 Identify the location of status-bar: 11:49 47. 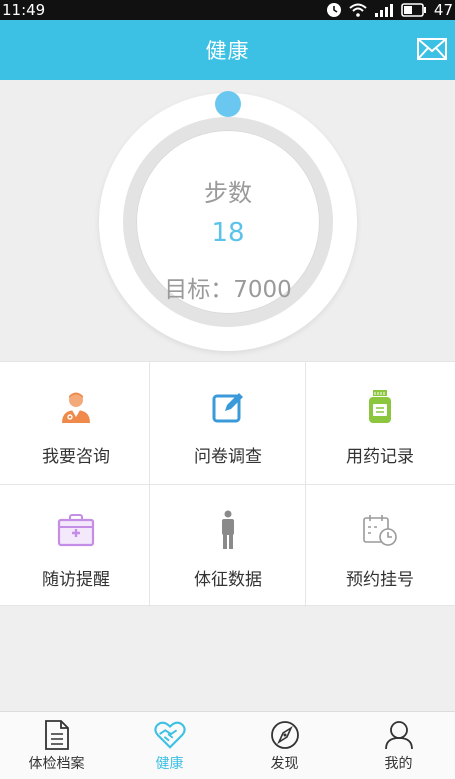
(227, 10).